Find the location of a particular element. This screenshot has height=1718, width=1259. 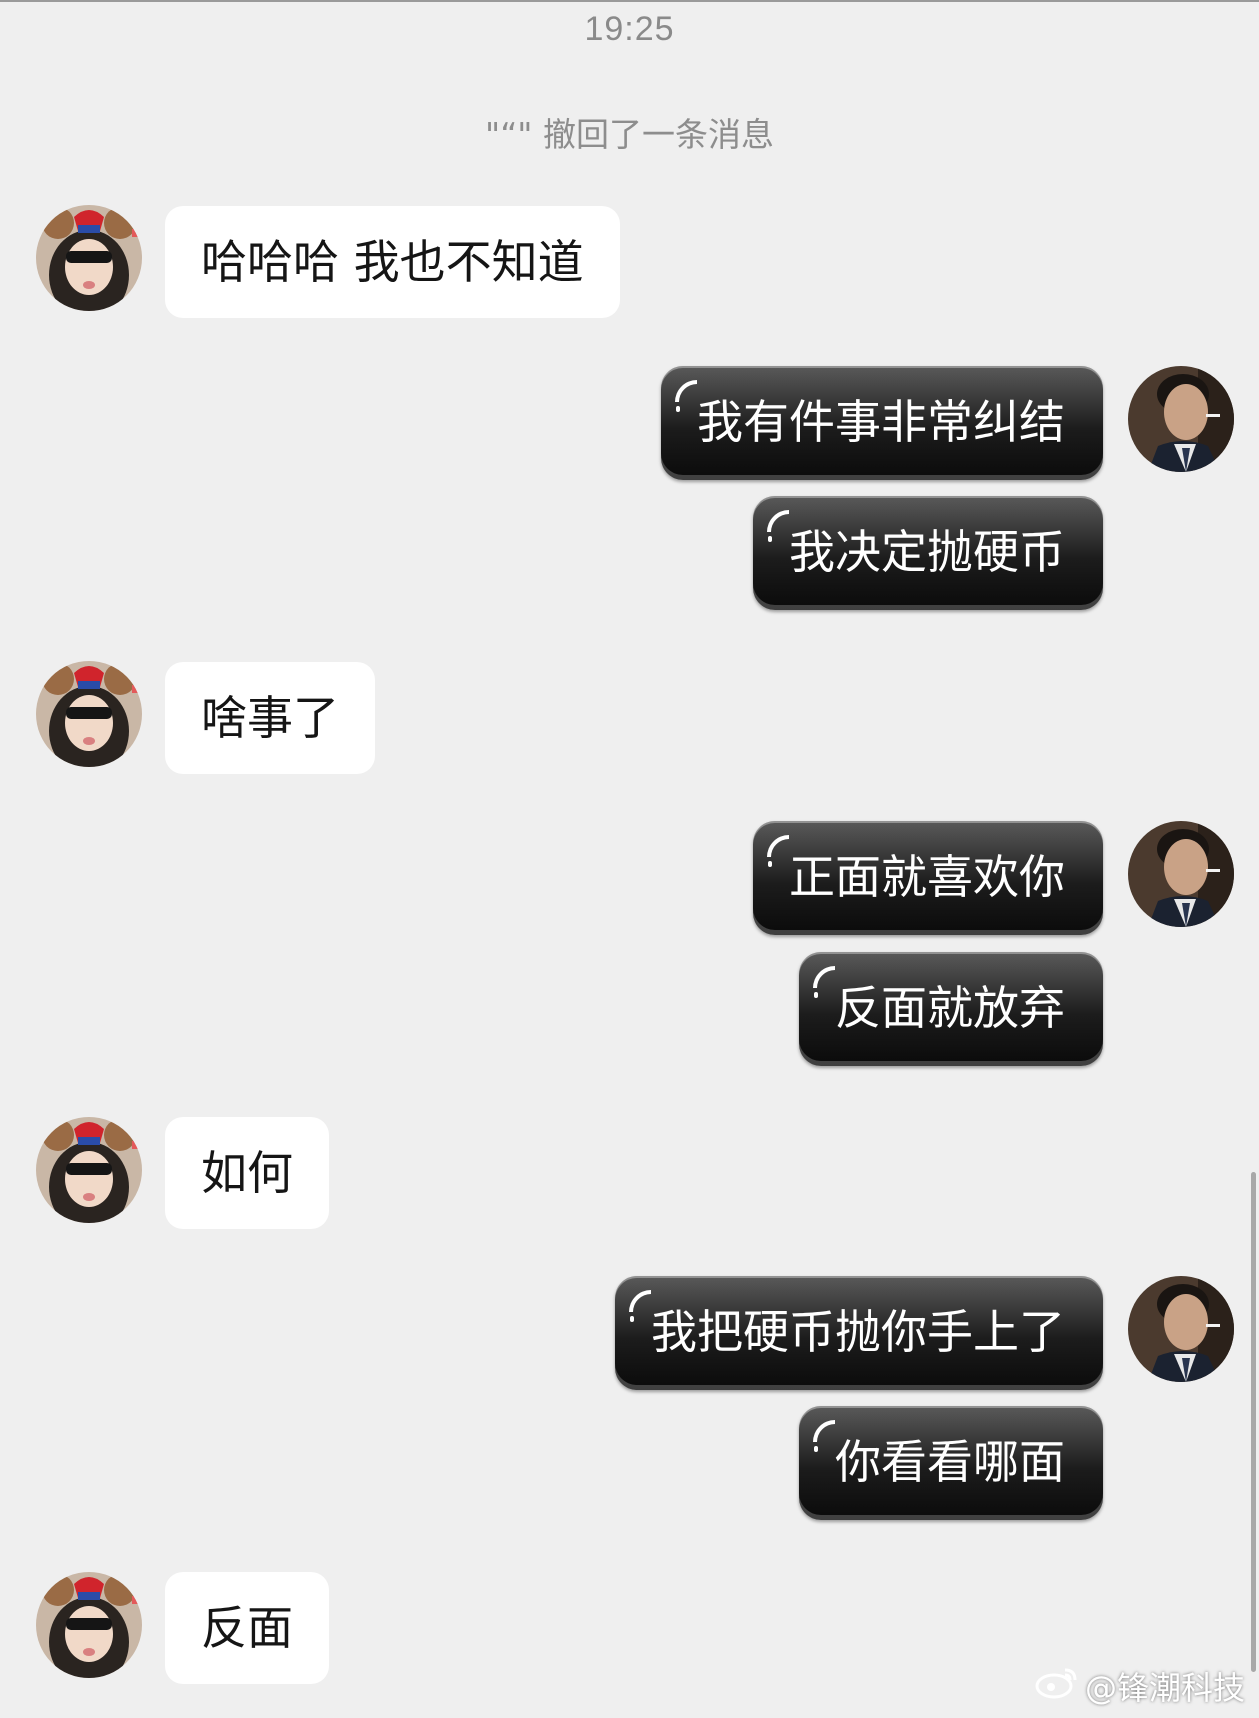

outgoing-message: 我决定抛硬币 is located at coordinates (928, 553).